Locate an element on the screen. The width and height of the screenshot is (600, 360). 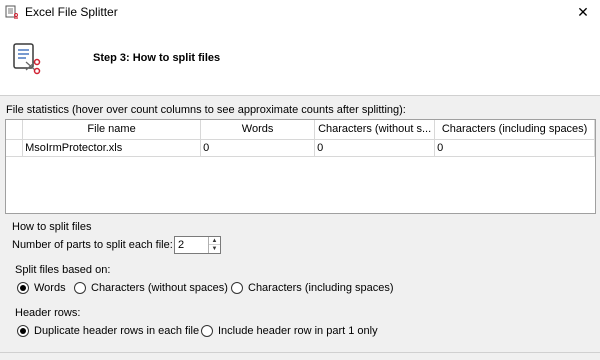
radio-header-part1: Include header row in part 1 only is located at coordinates (289, 331).